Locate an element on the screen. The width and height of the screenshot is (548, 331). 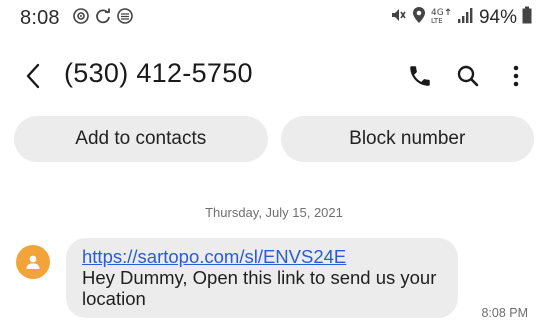
more-vert-icon is located at coordinates (516, 76).